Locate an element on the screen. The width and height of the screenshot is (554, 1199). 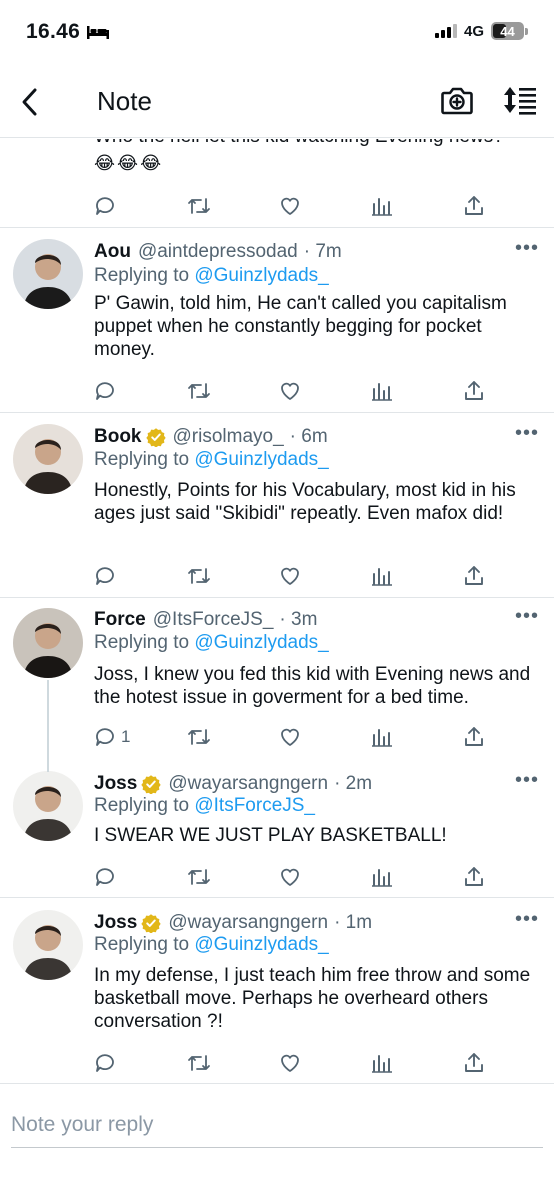
sort-button is located at coordinates (520, 102).